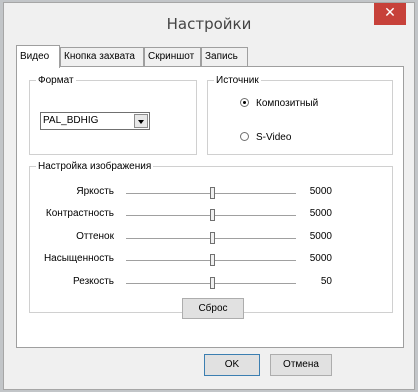 The width and height of the screenshot is (418, 392). I want to click on hue-slider, so click(211, 238).